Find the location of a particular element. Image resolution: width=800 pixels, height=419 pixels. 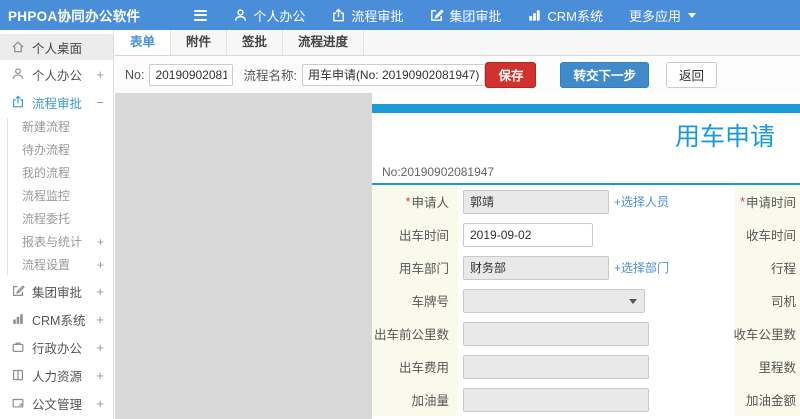

back-button: 返回 is located at coordinates (691, 74).